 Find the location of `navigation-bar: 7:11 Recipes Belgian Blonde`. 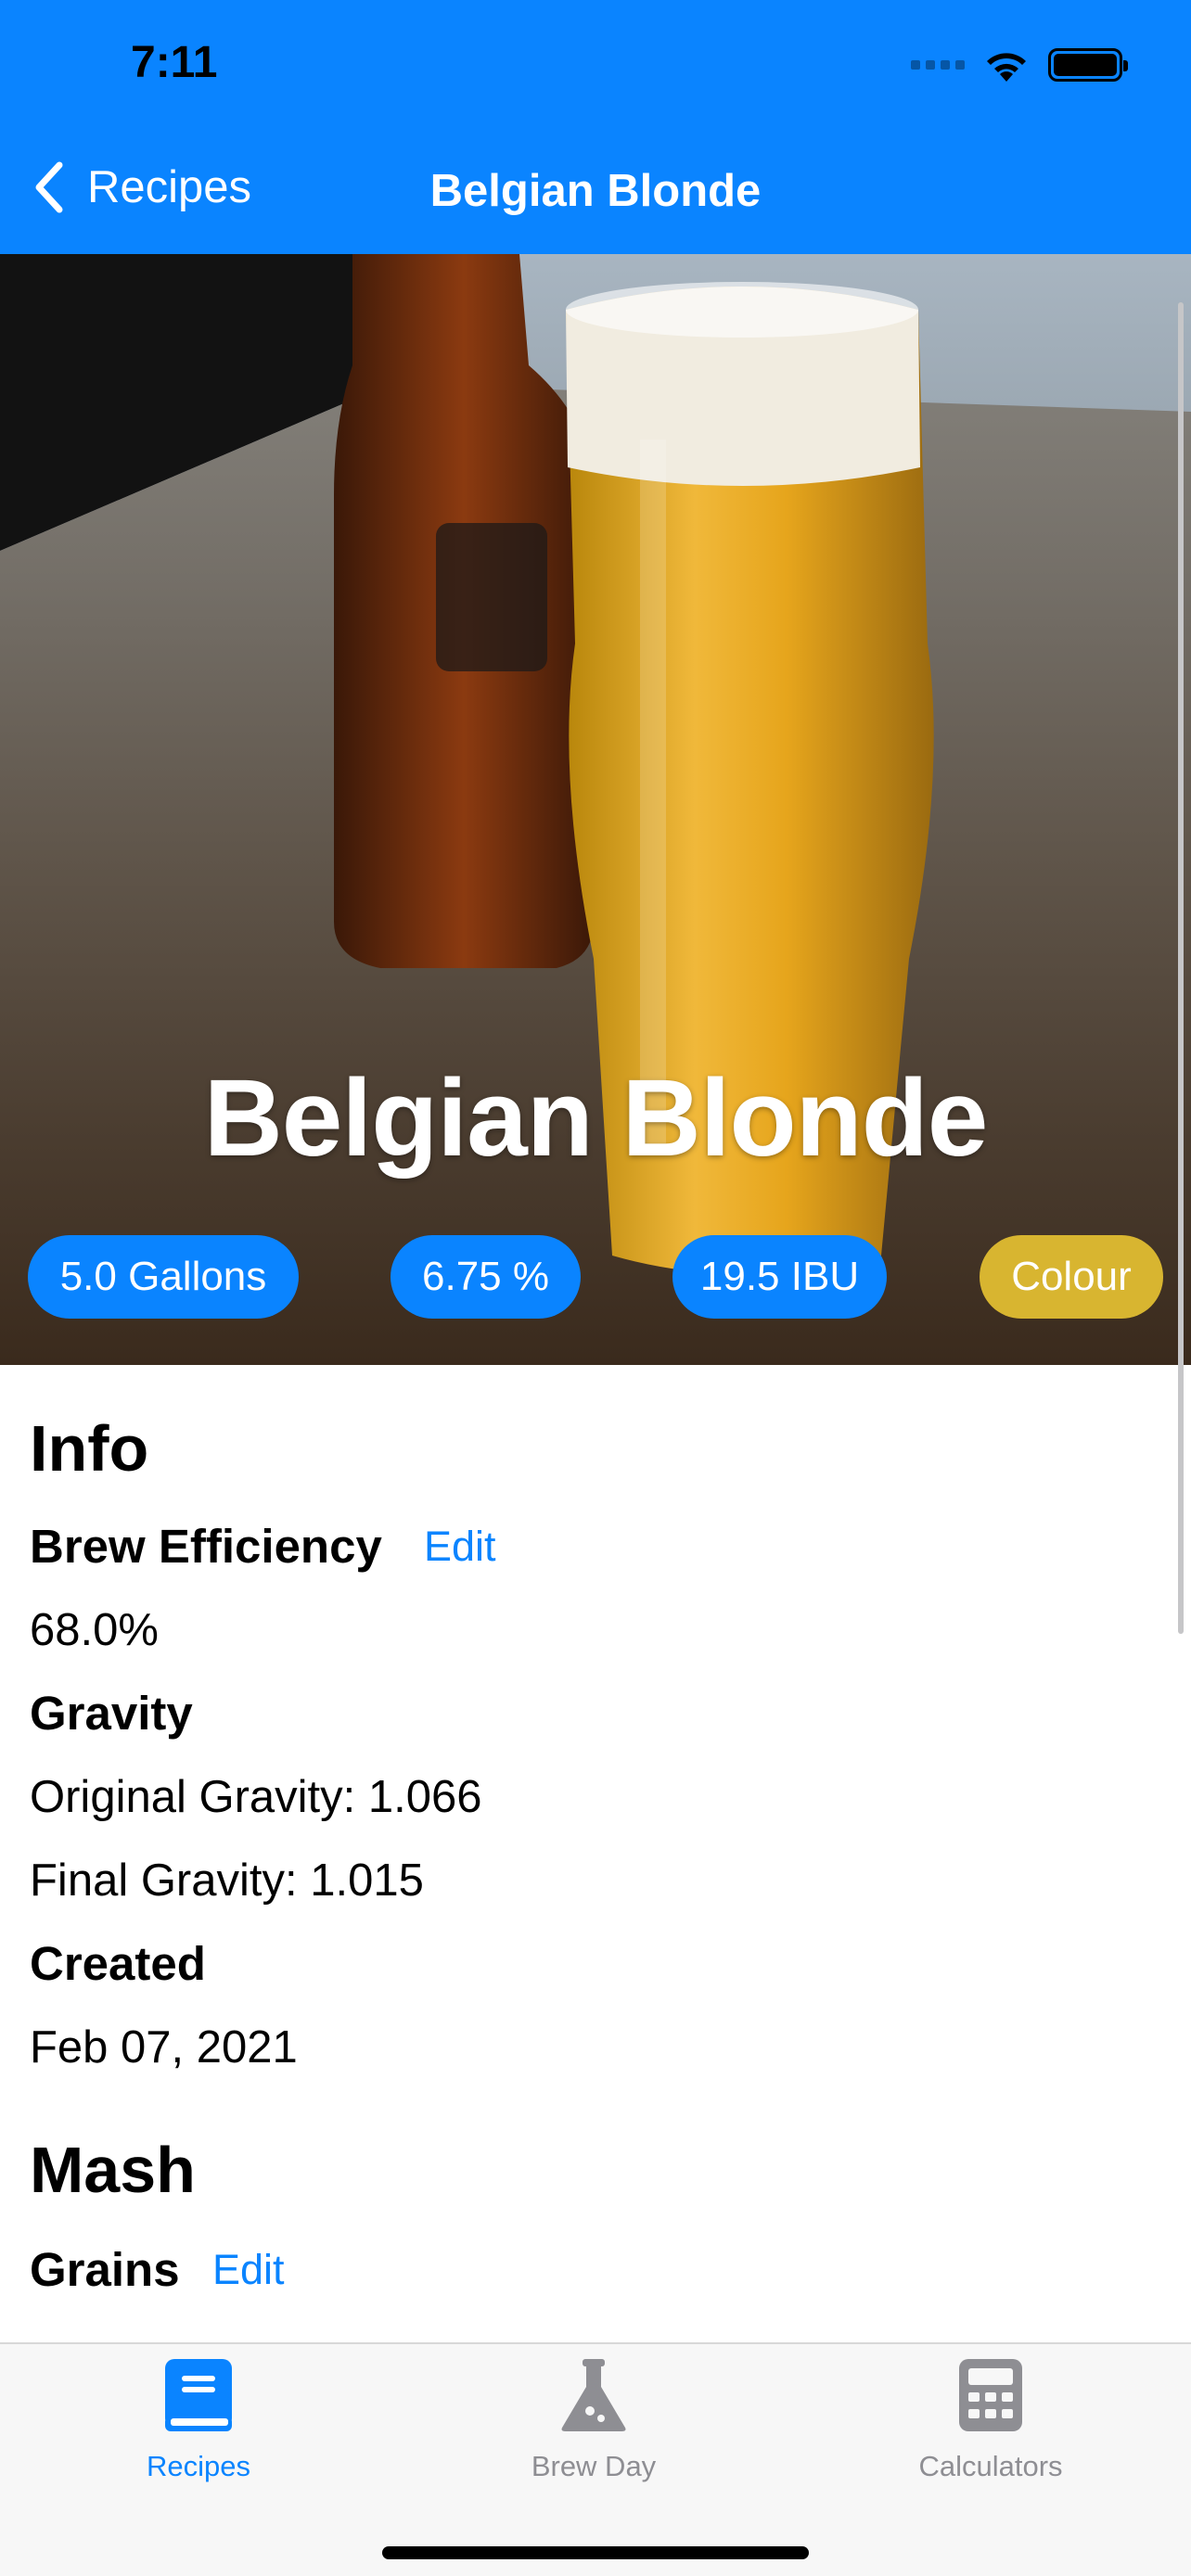

navigation-bar: 7:11 Recipes Belgian Blonde is located at coordinates (595, 127).